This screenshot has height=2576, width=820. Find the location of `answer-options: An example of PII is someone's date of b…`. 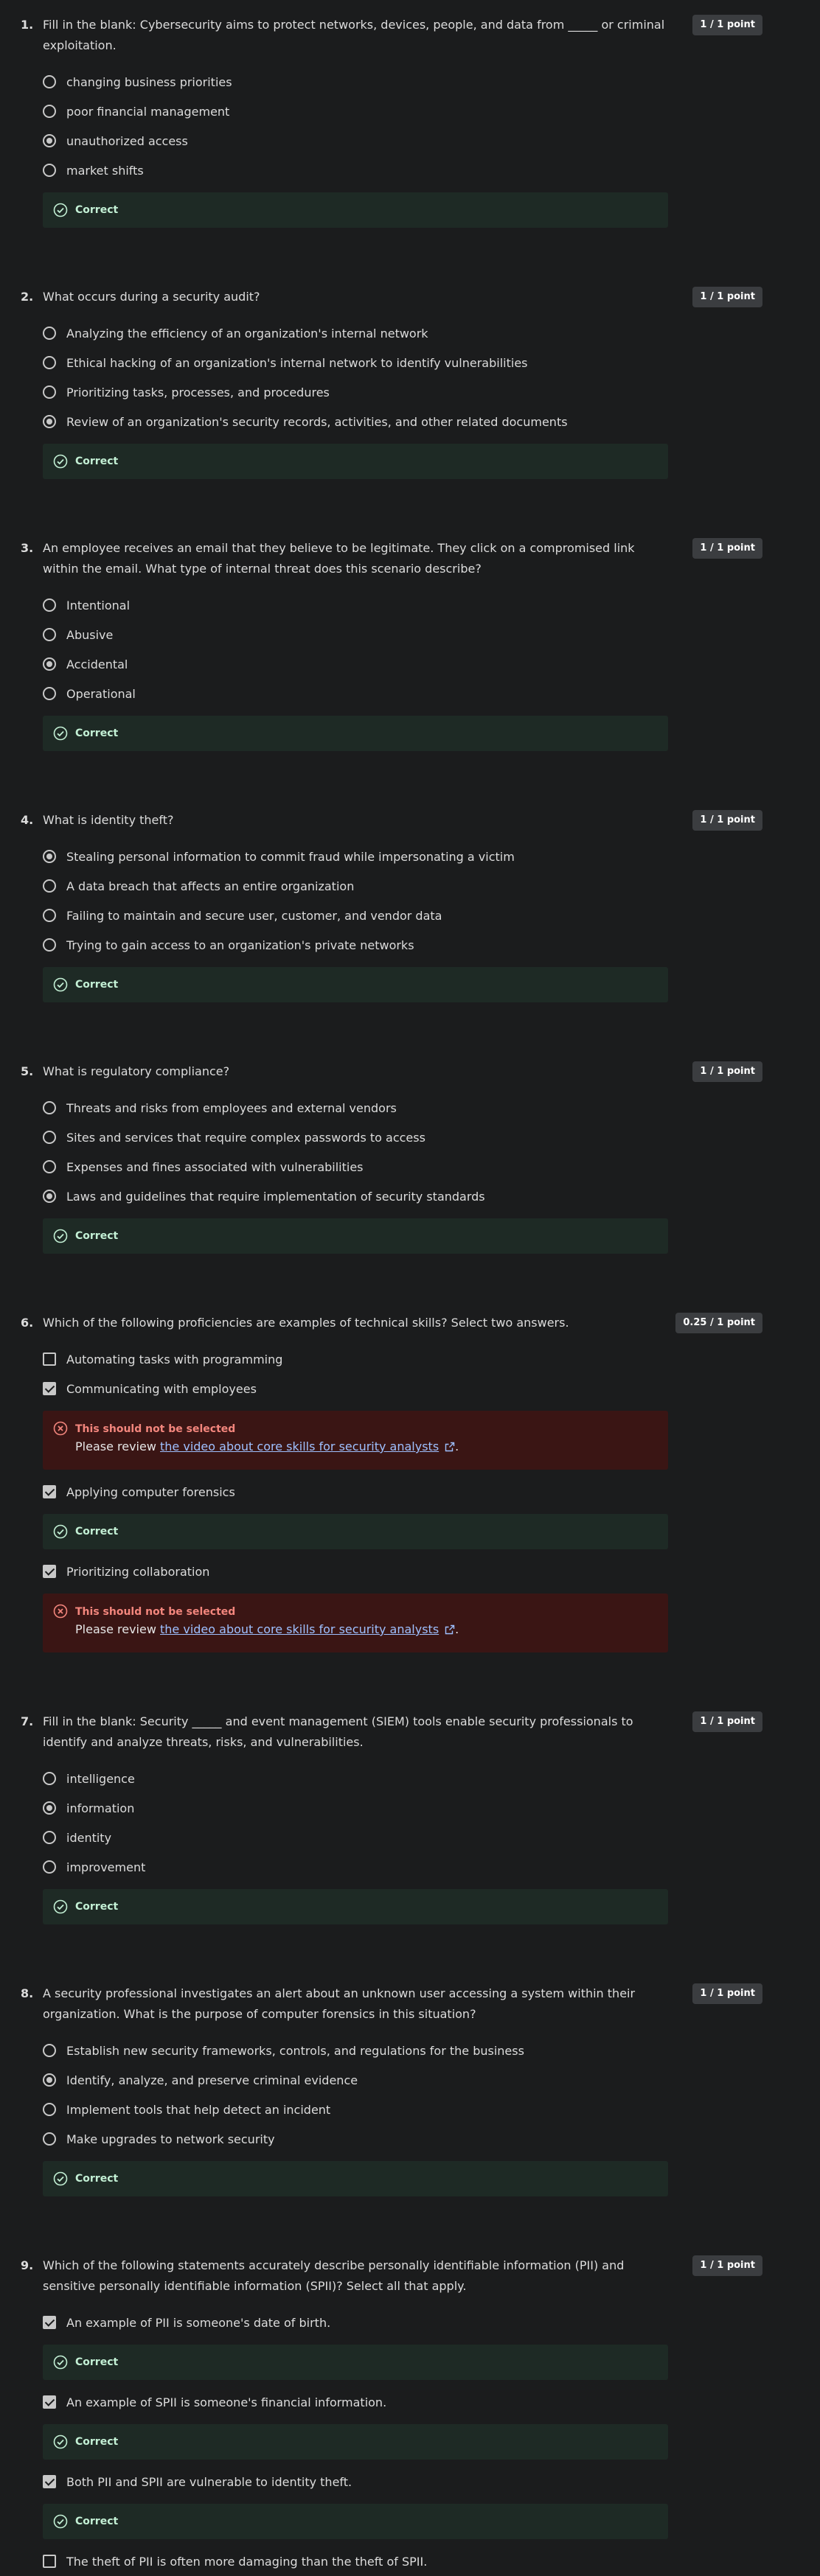

answer-options: An example of PII is someone's date of b… is located at coordinates (402, 2442).